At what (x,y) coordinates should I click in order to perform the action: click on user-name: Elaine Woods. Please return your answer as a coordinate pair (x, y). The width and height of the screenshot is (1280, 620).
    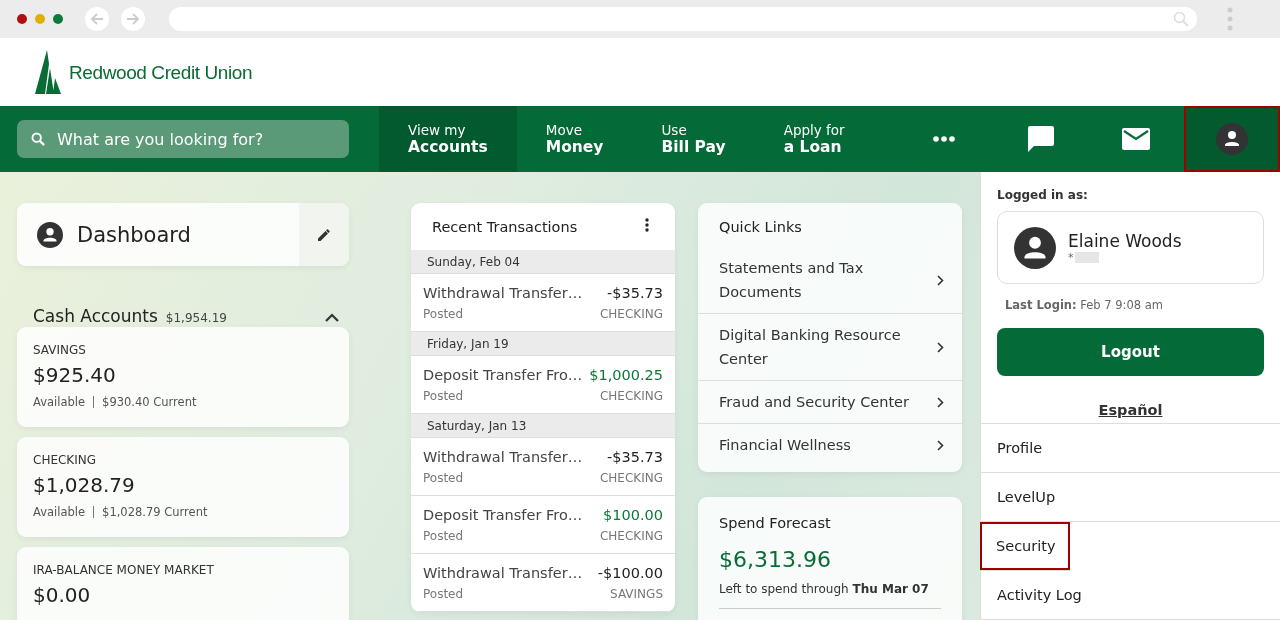
    Looking at the image, I should click on (1125, 241).